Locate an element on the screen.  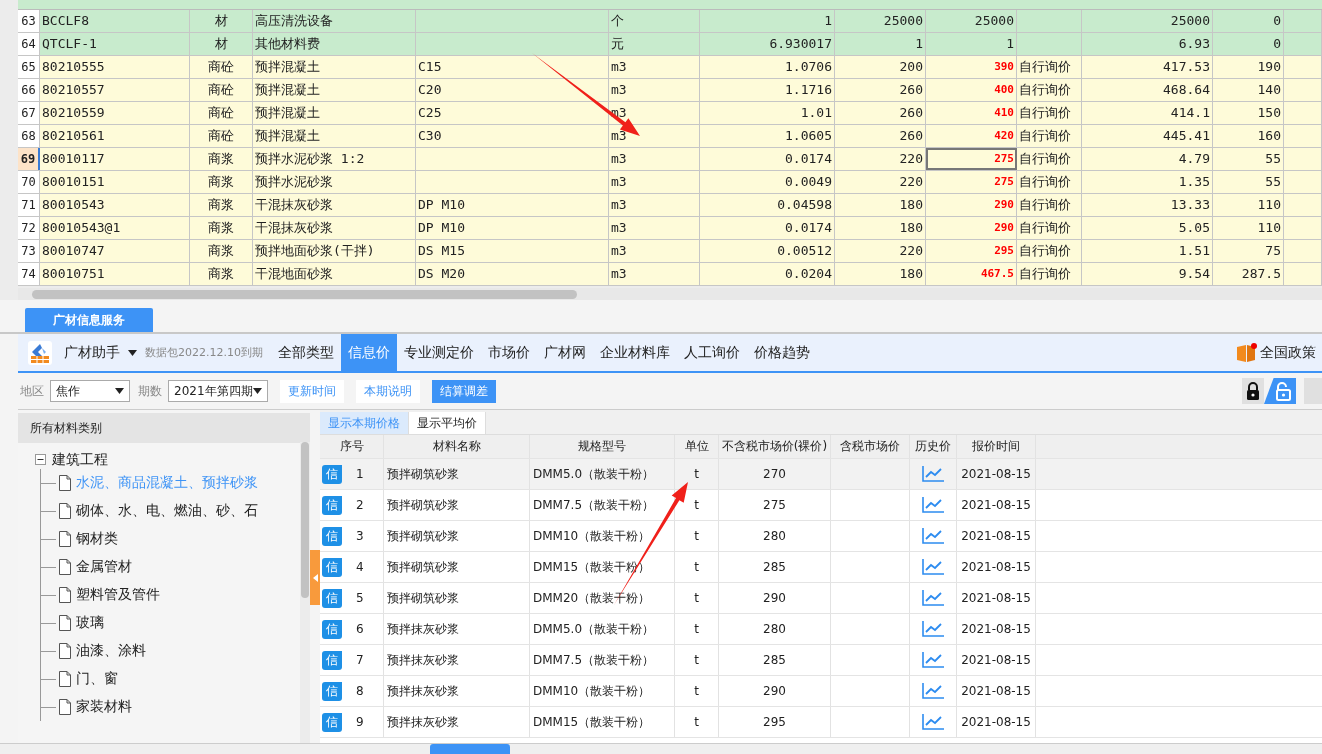
table-cell: DS M20 is located at coordinates (512, 274).